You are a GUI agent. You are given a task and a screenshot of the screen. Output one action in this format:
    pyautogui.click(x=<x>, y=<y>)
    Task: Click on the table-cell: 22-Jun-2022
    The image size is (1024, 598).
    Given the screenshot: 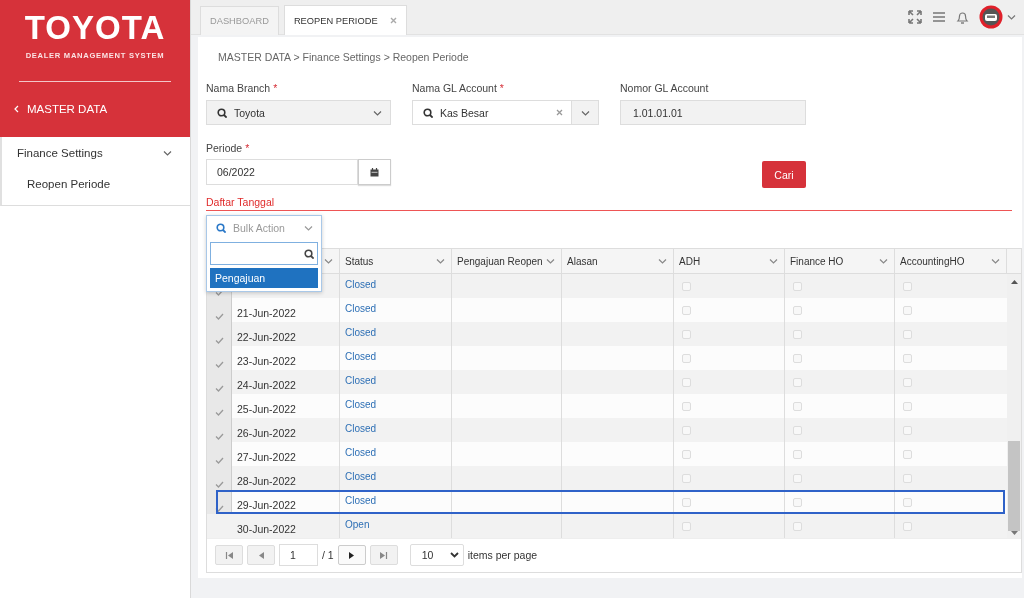 What is the action you would take?
    pyautogui.click(x=266, y=337)
    